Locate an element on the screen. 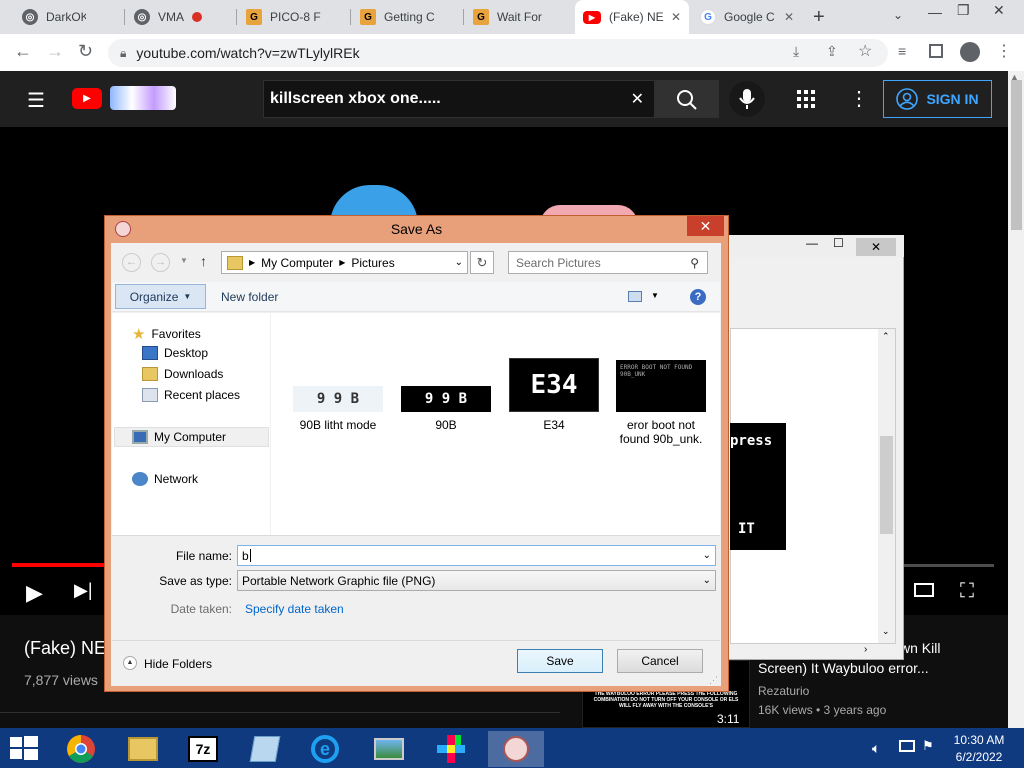  tab-youtube-active: ▶ (Fake) NE ✕ is located at coordinates (632, 17).